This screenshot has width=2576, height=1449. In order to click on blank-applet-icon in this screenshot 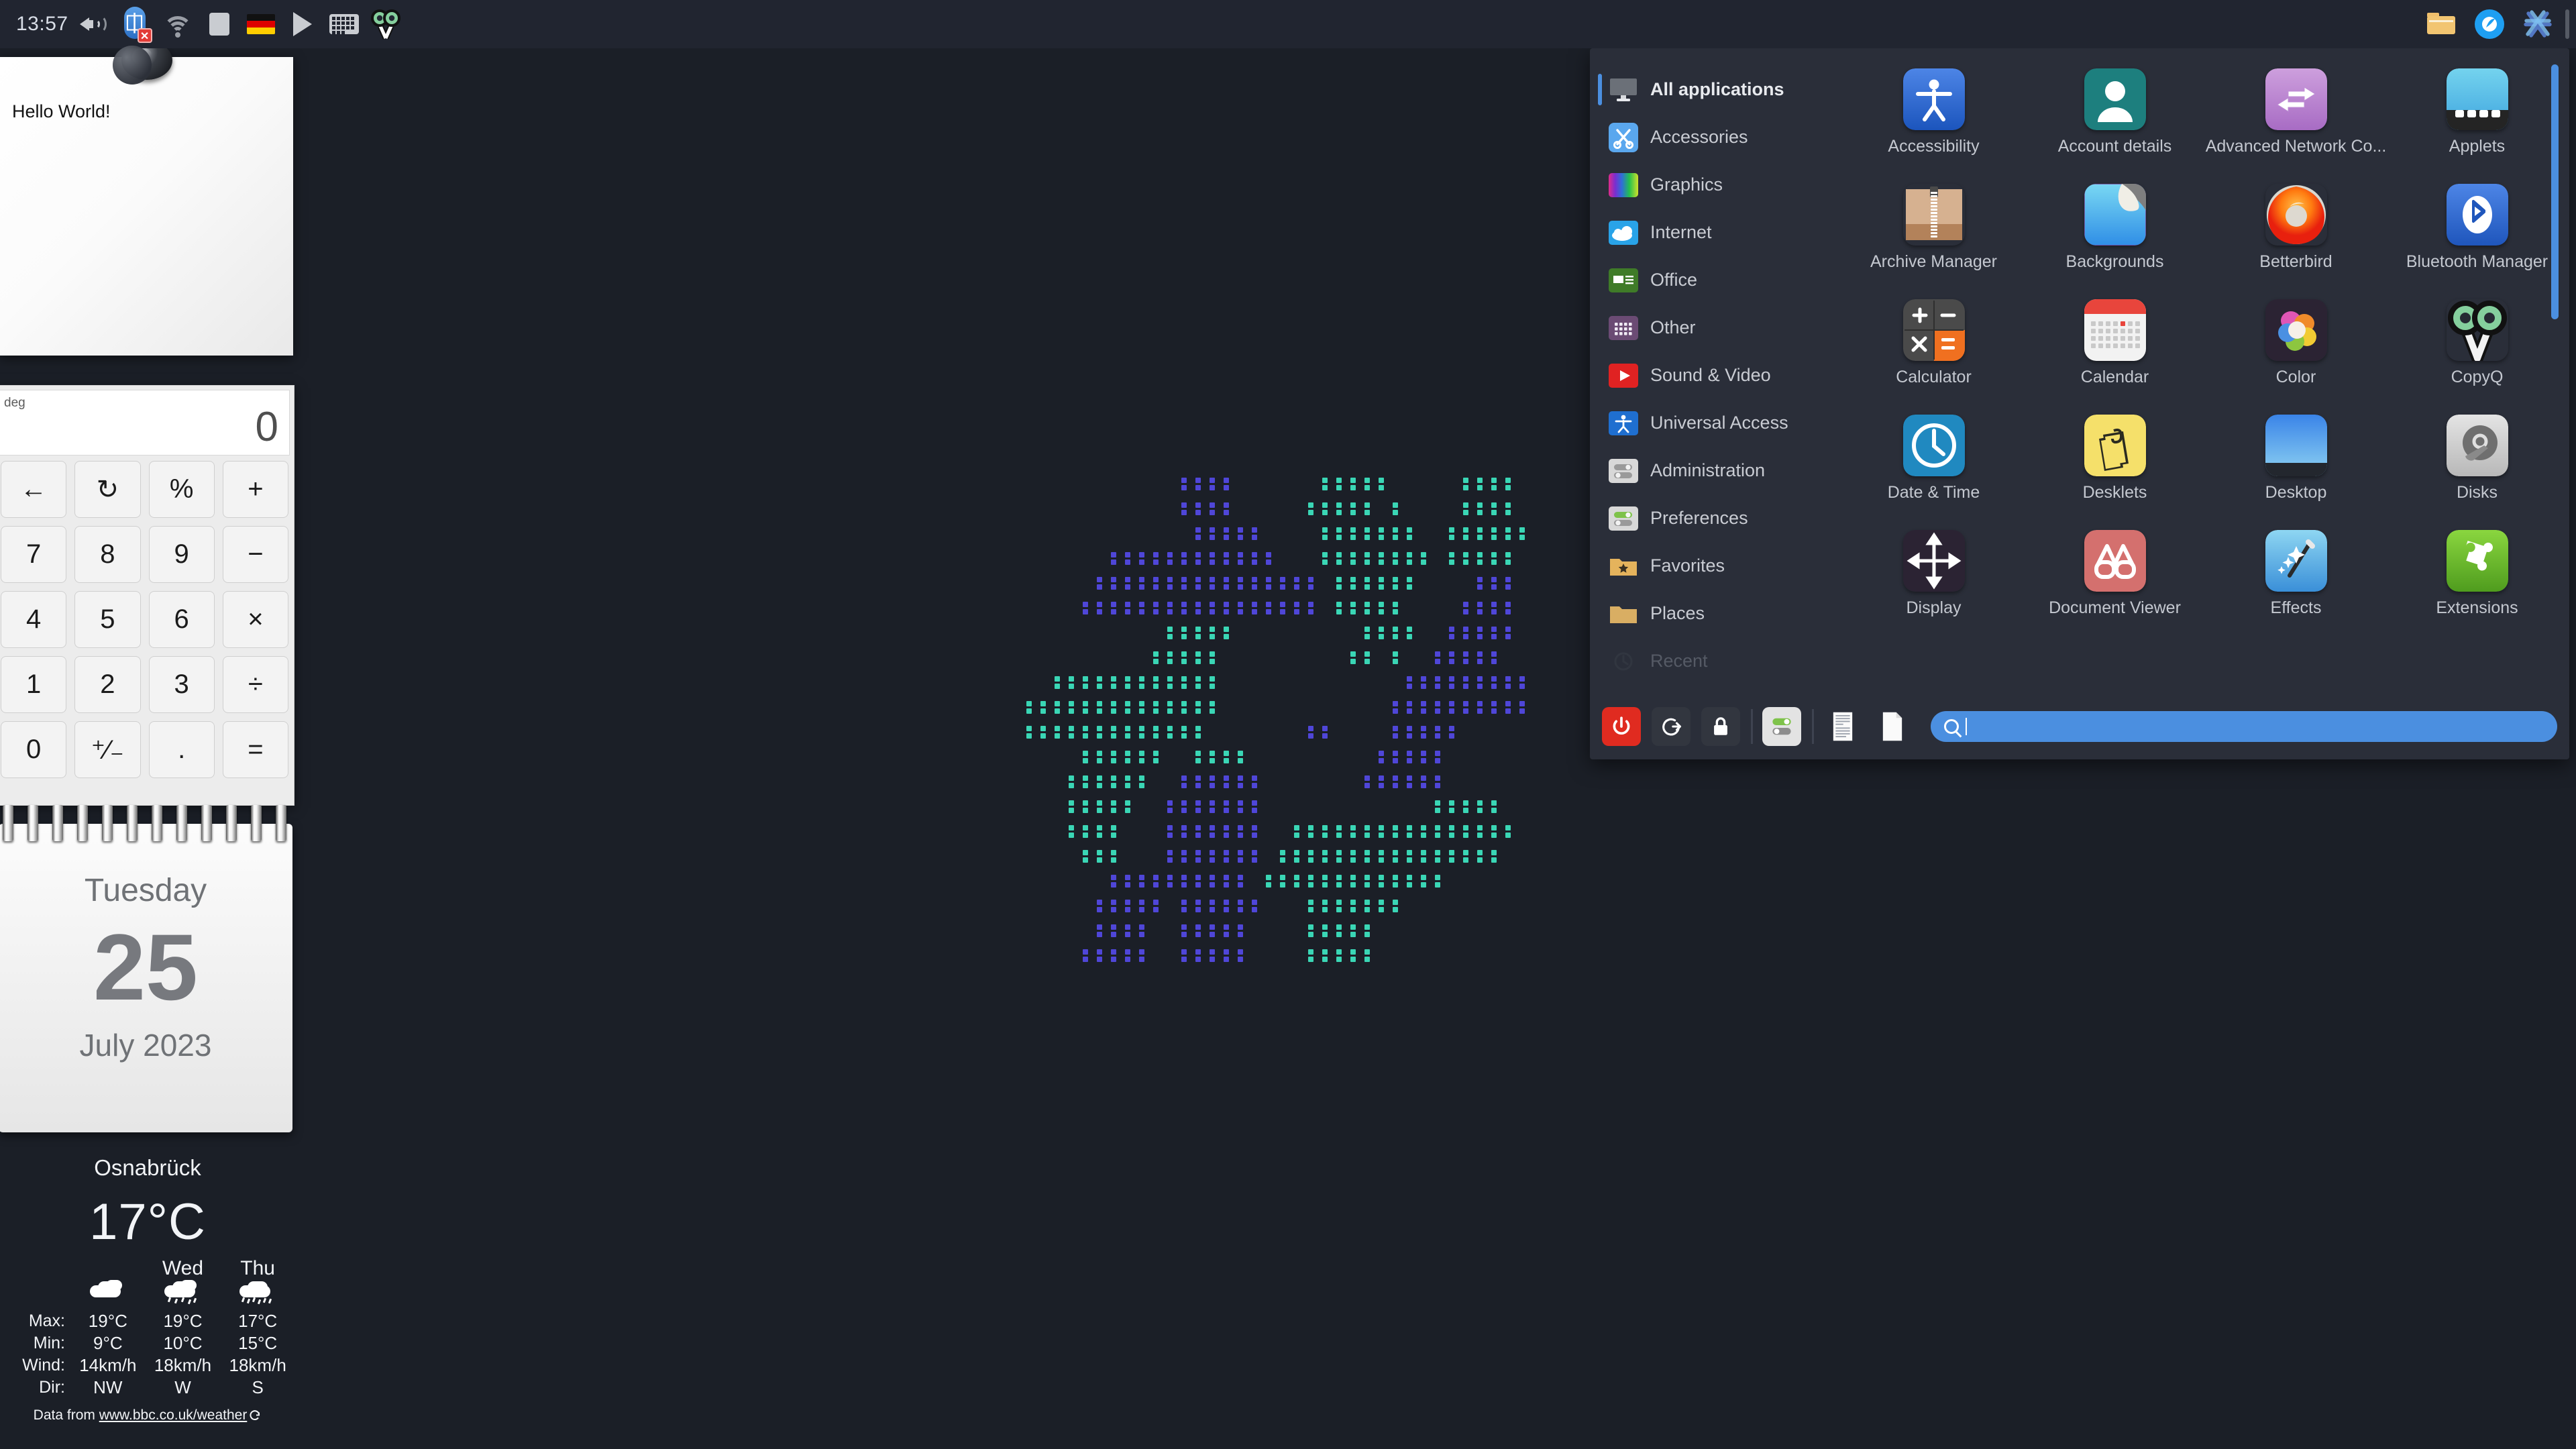, I will do `click(219, 24)`.